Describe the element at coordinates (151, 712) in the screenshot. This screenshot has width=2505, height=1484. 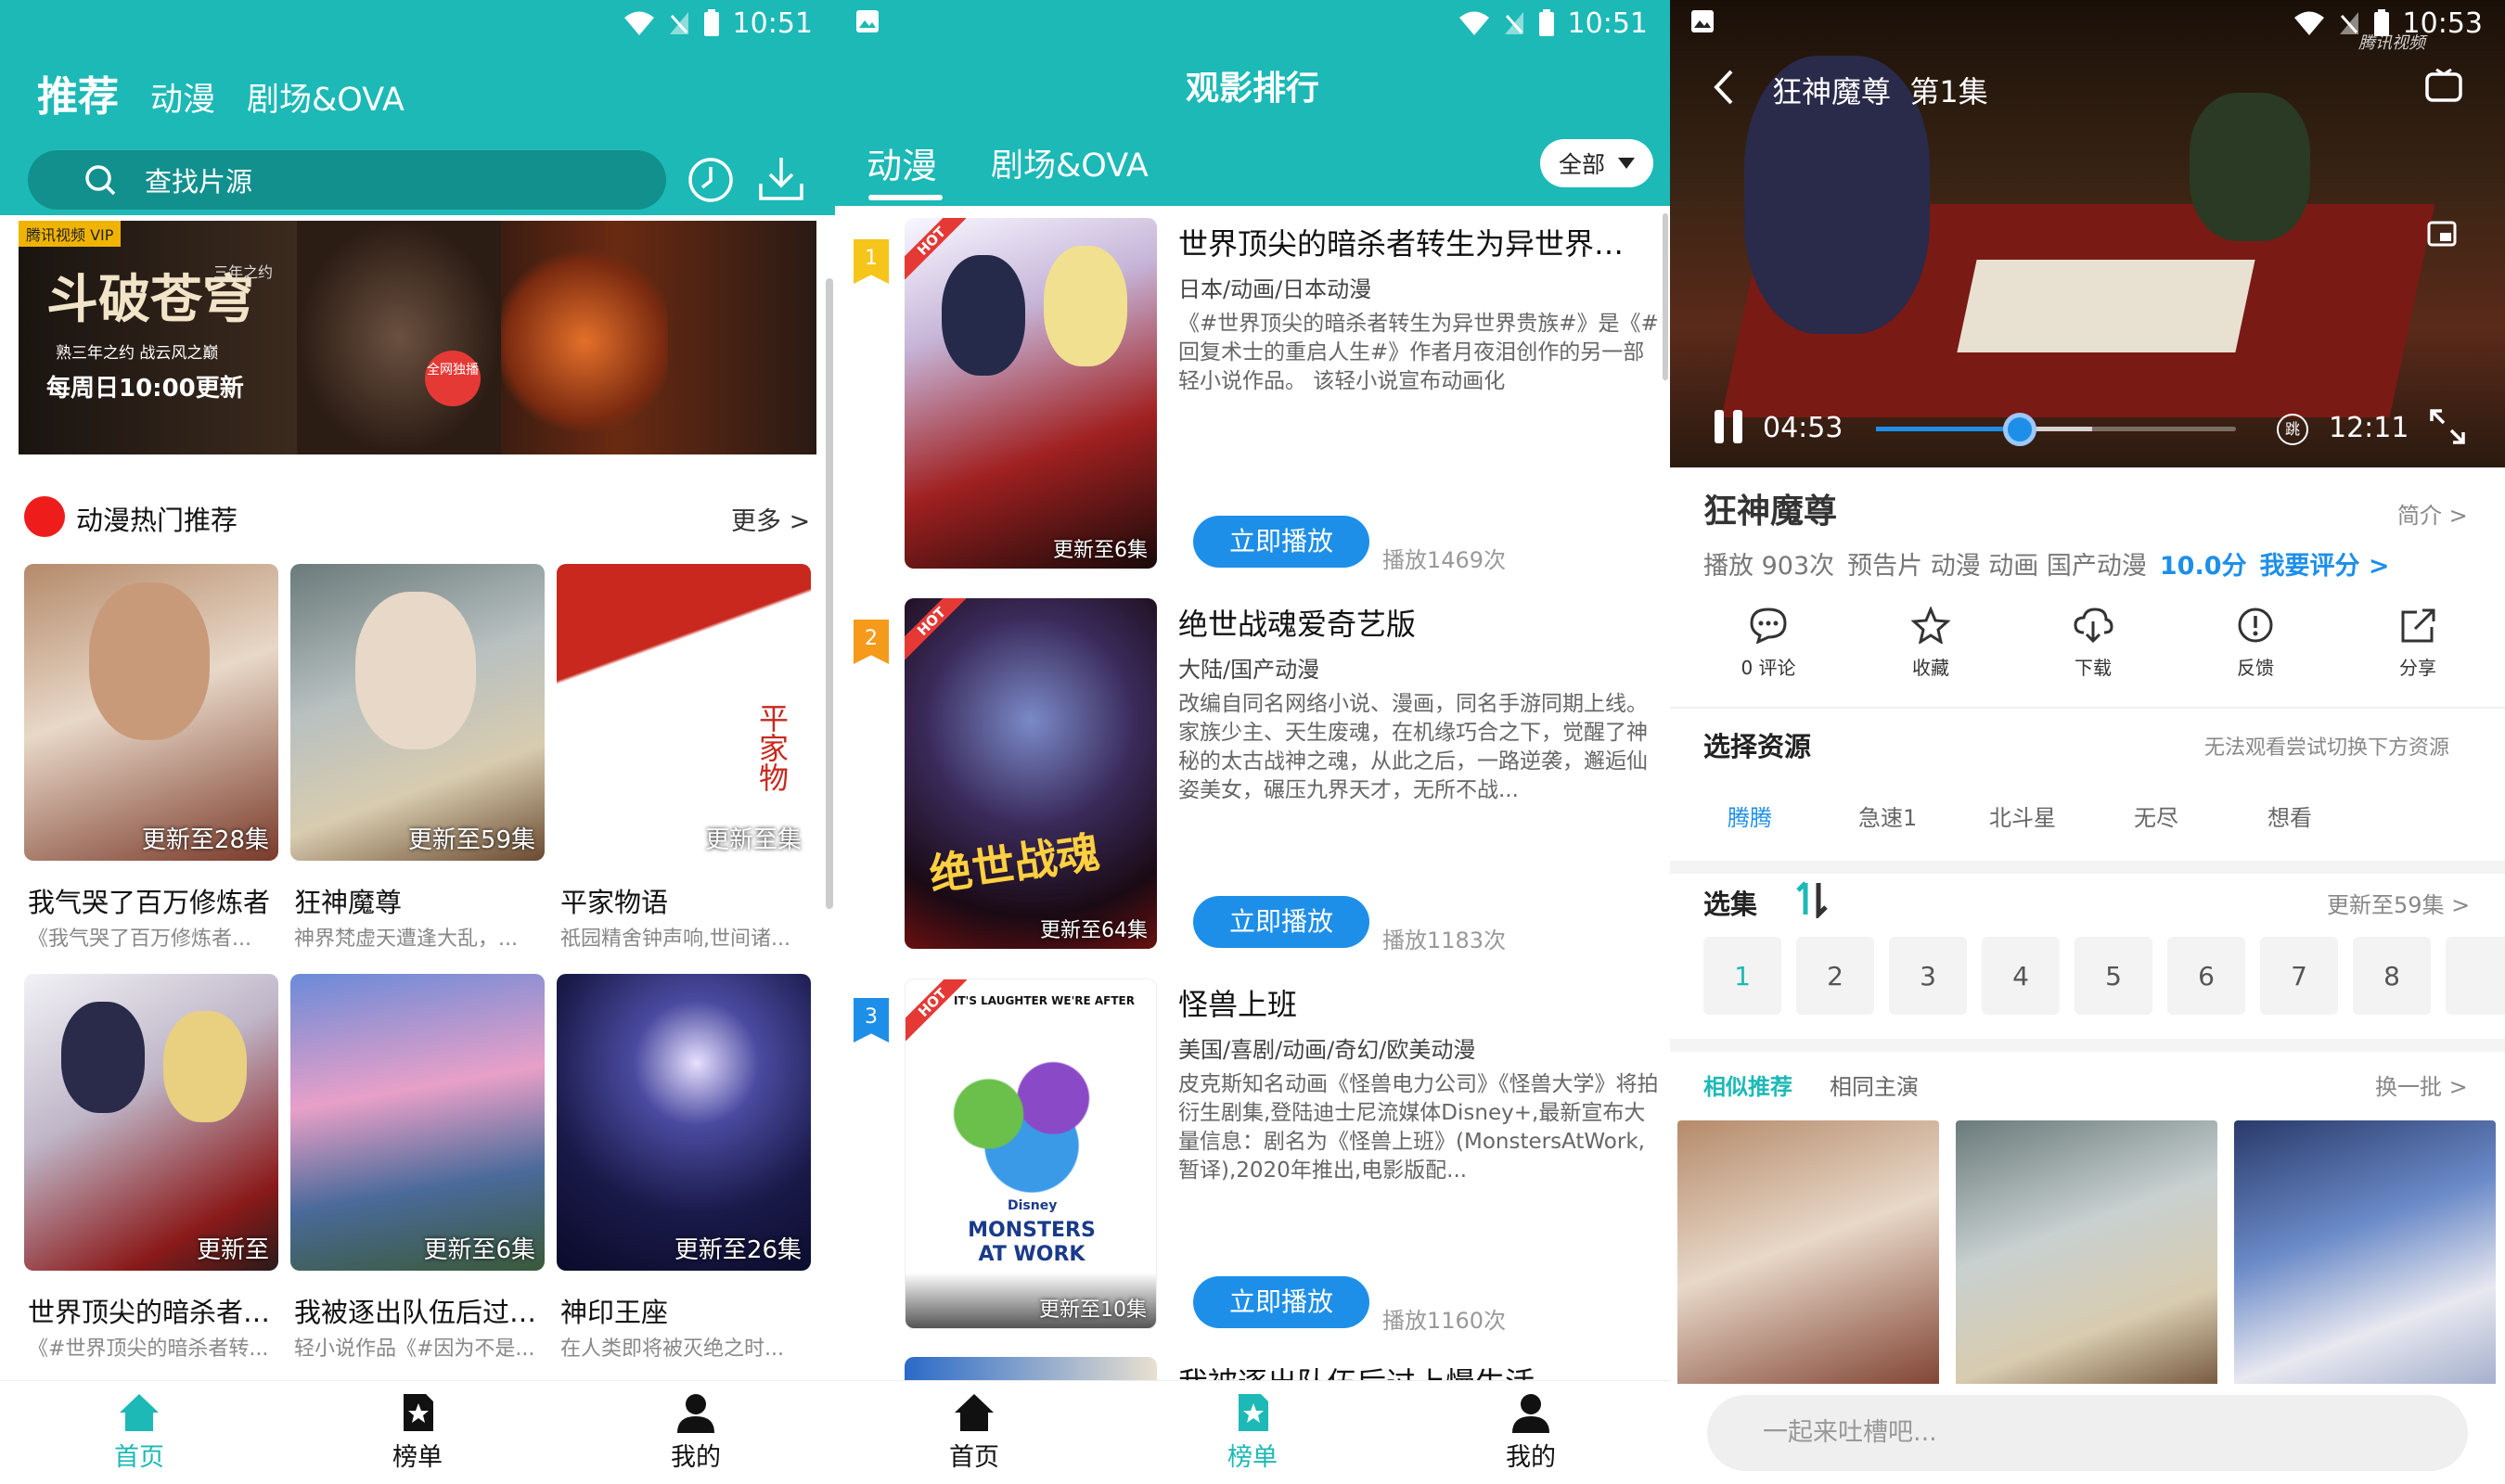
I see `card-poster: 更新至28集` at that location.